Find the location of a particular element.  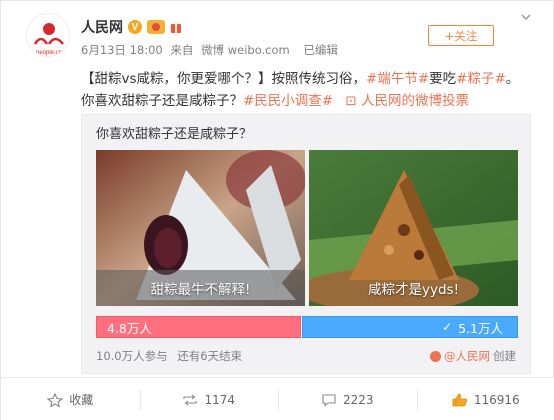

comment-icon is located at coordinates (329, 400).